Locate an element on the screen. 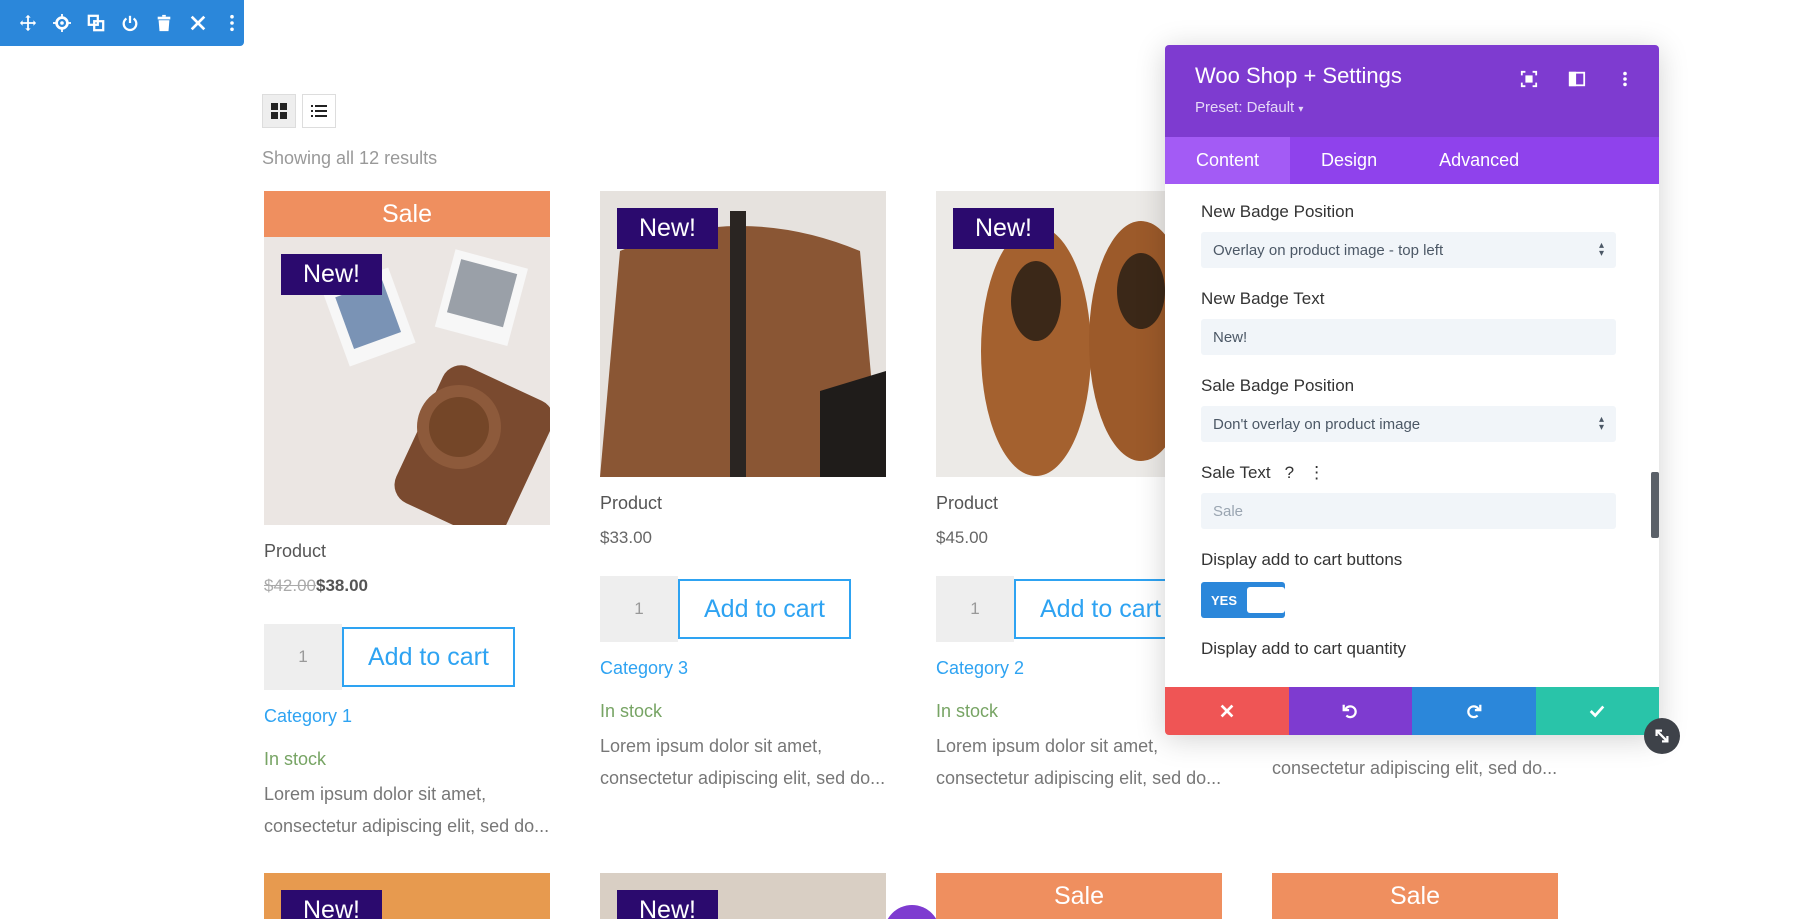  field-label-row: Sale Text ? ⋮ is located at coordinates (1412, 473).